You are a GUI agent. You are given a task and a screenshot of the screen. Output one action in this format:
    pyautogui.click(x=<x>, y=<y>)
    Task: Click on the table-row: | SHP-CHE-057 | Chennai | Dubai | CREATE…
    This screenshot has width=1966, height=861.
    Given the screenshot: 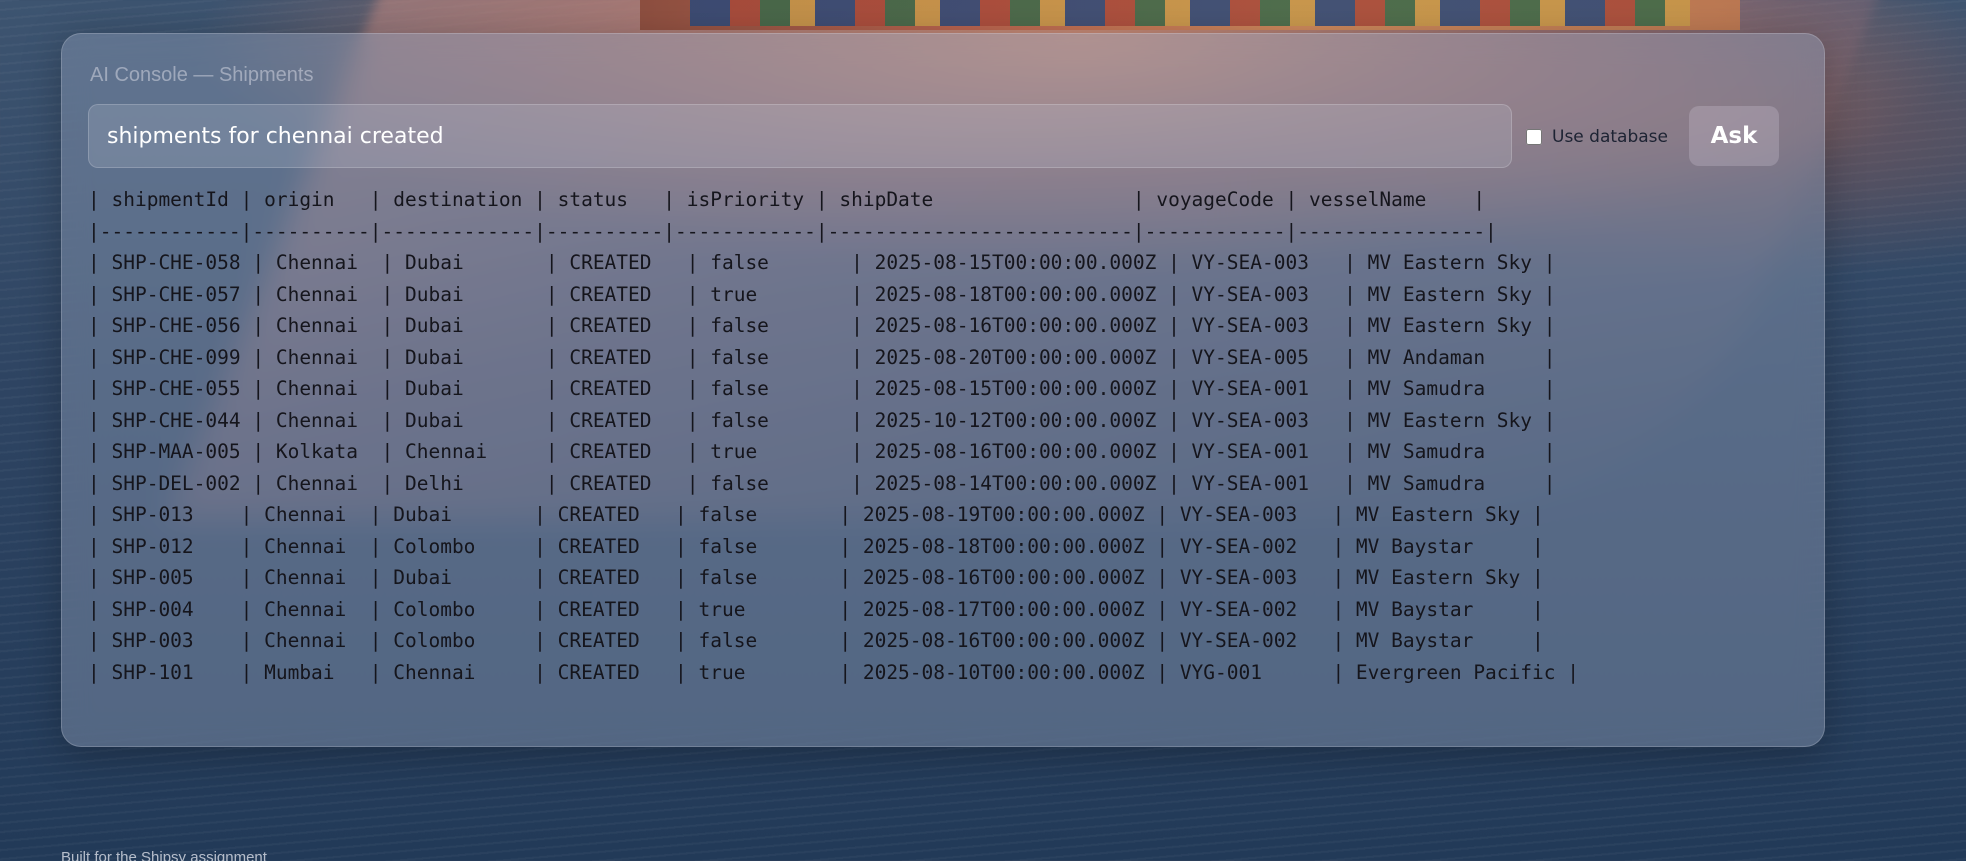 What is the action you would take?
    pyautogui.click(x=822, y=294)
    